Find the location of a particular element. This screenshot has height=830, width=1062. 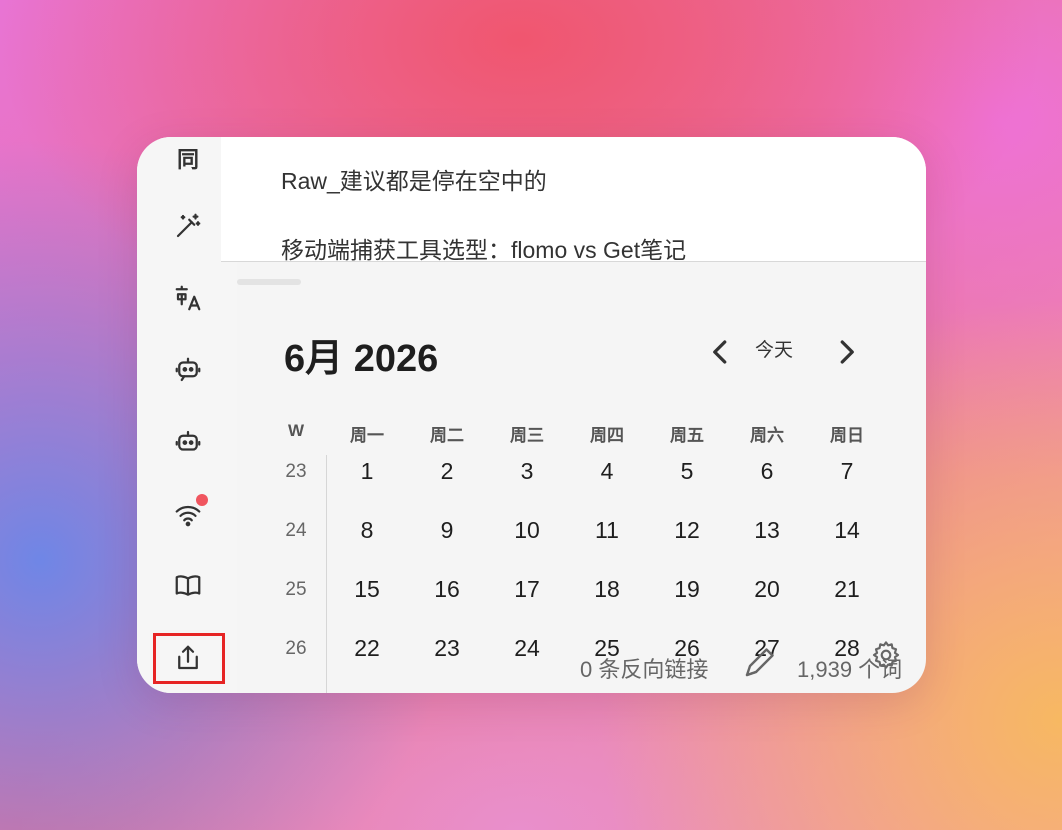

calendar-day: 13 is located at coordinates (767, 530).